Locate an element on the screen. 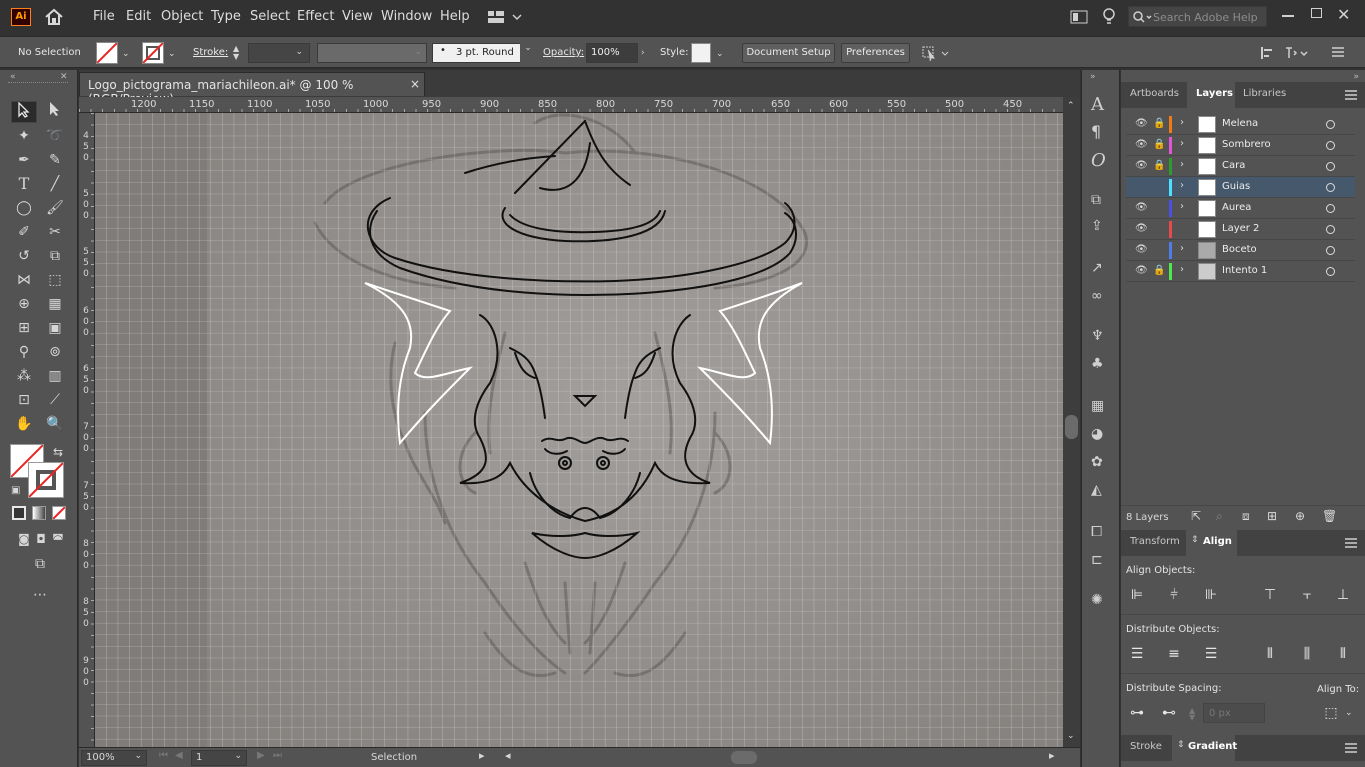 The height and width of the screenshot is (767, 1365). scroll-down-icon: ⌄ is located at coordinates (1071, 736).